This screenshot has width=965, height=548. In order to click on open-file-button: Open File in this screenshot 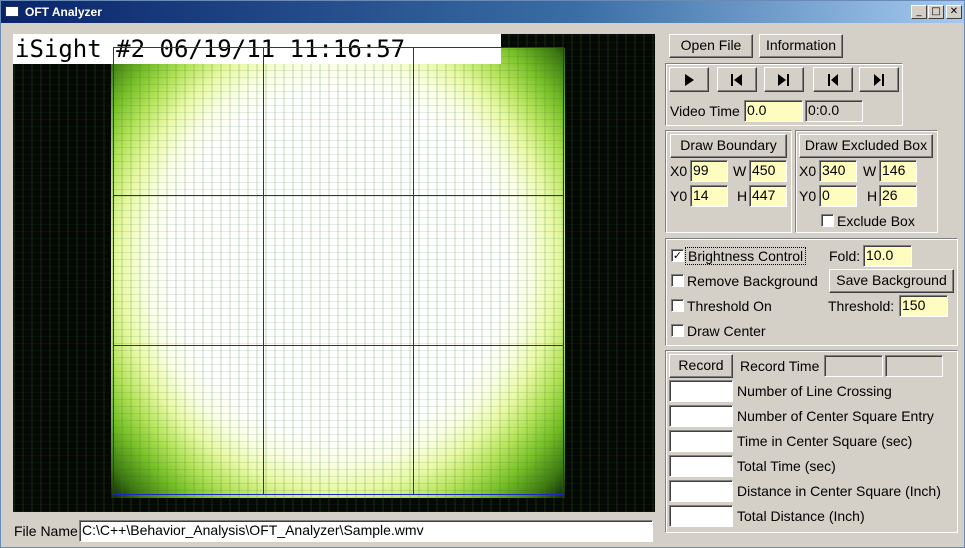, I will do `click(711, 46)`.